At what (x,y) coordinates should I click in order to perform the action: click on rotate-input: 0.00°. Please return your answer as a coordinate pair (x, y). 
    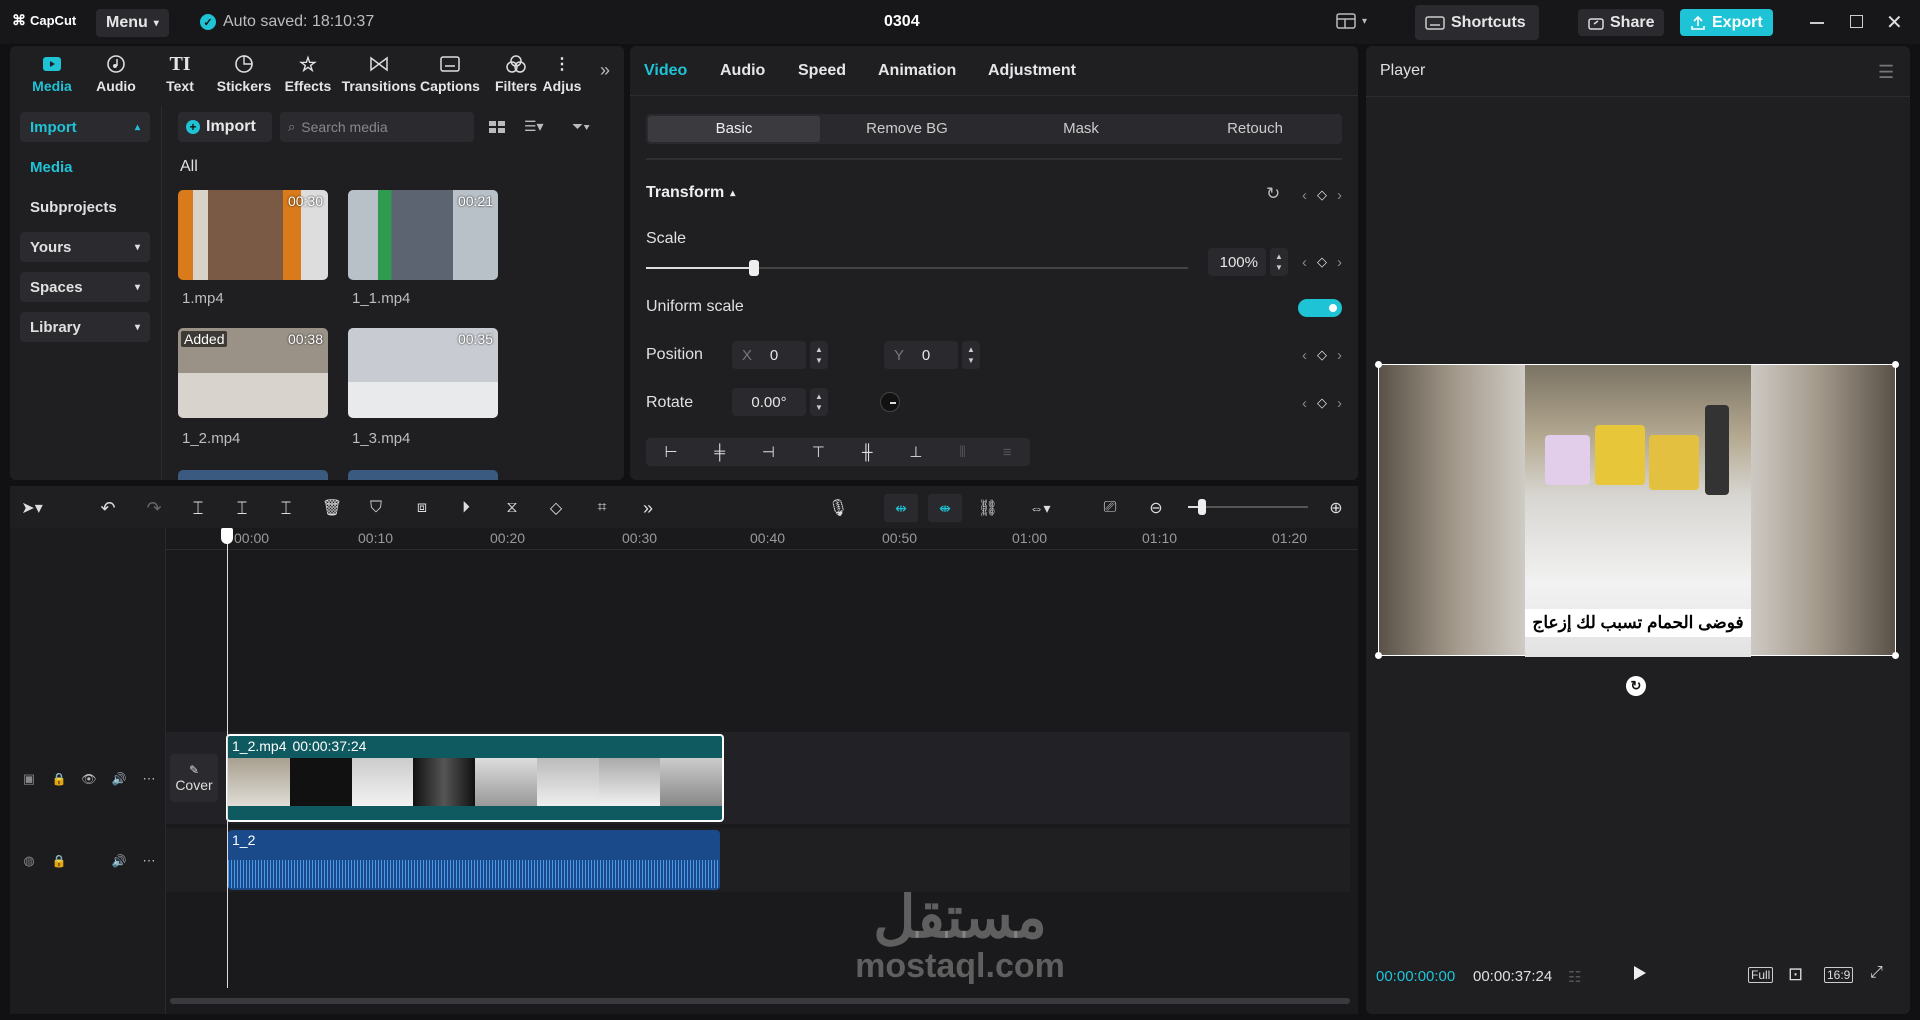
    Looking at the image, I should click on (769, 402).